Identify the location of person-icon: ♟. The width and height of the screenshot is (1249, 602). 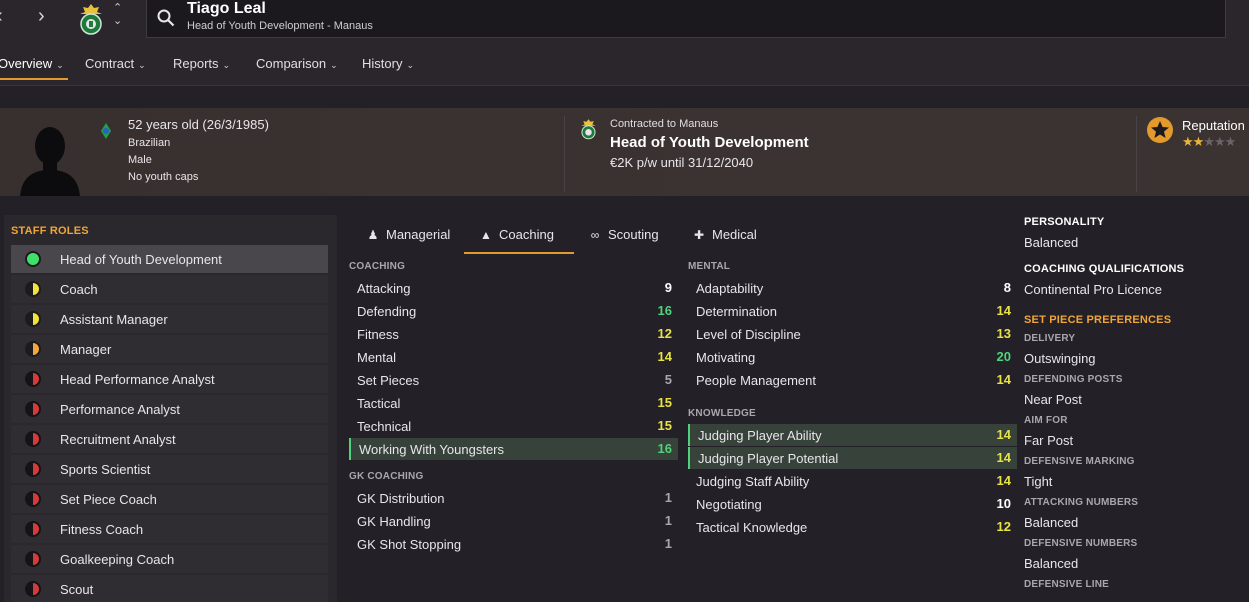
(373, 235).